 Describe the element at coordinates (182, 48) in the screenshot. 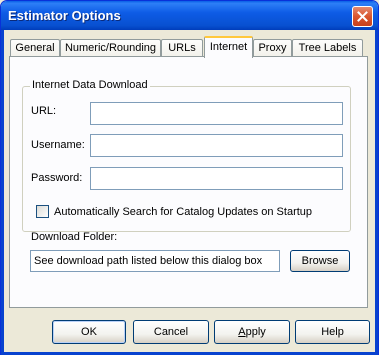

I see `tab-urls: URLs` at that location.